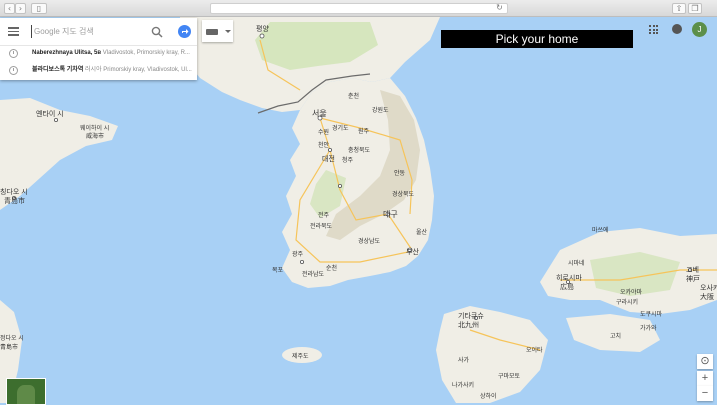 This screenshot has width=717, height=405. What do you see at coordinates (708, 287) in the screenshot?
I see `map-label-osaka: 오사카` at bounding box center [708, 287].